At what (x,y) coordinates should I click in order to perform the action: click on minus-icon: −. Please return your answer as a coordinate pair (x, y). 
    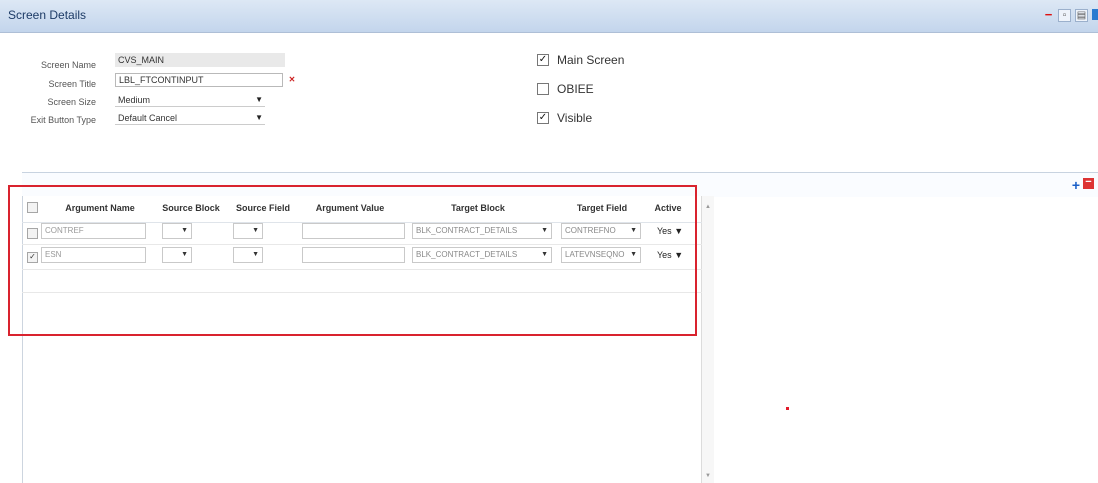
    Looking at the image, I should click on (1088, 183).